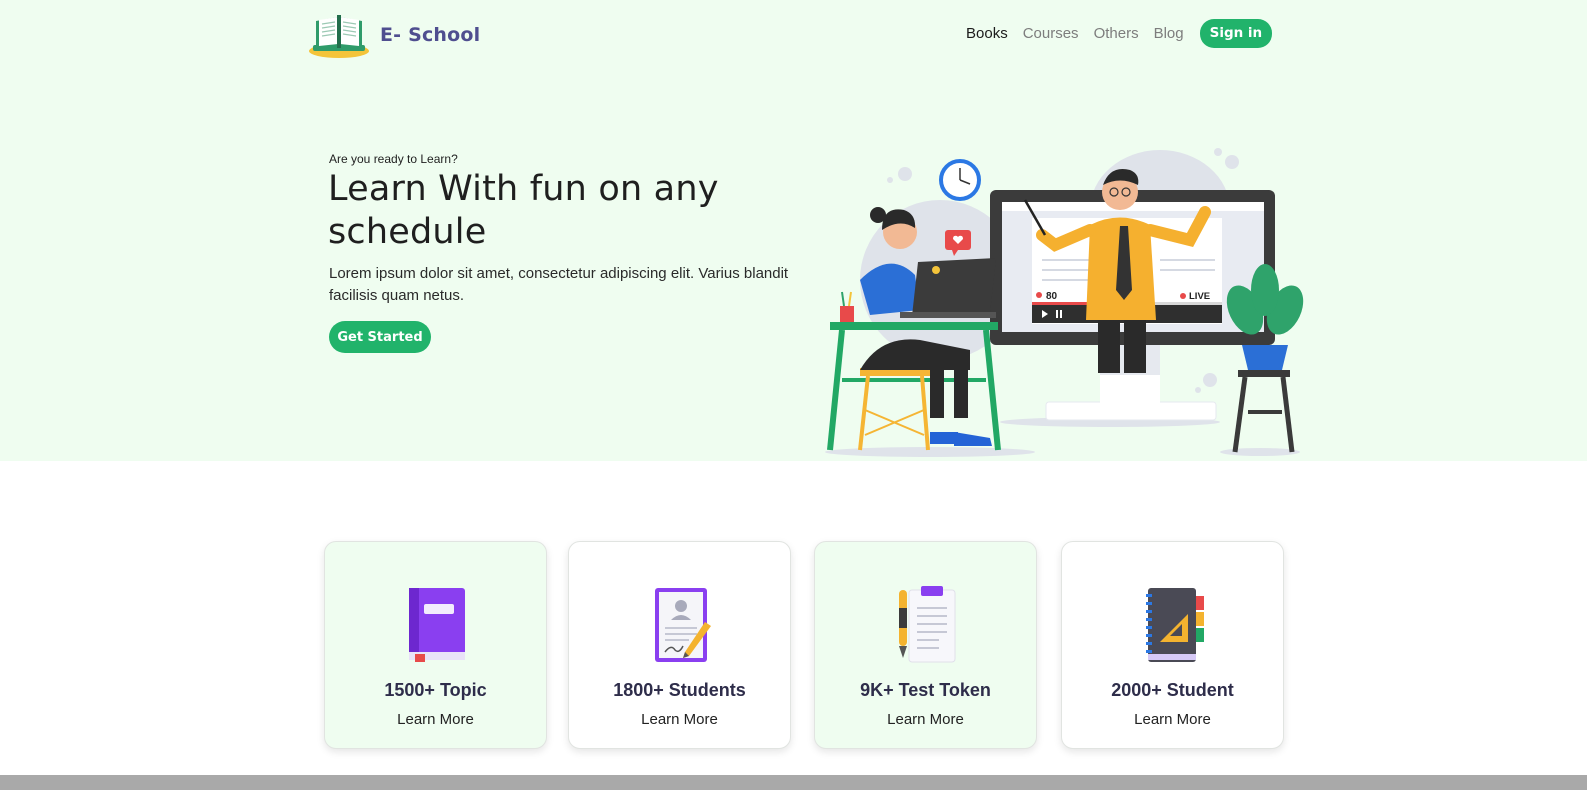 The width and height of the screenshot is (1587, 790). What do you see at coordinates (435, 690) in the screenshot?
I see `stat-title: 1500+ Topic` at bounding box center [435, 690].